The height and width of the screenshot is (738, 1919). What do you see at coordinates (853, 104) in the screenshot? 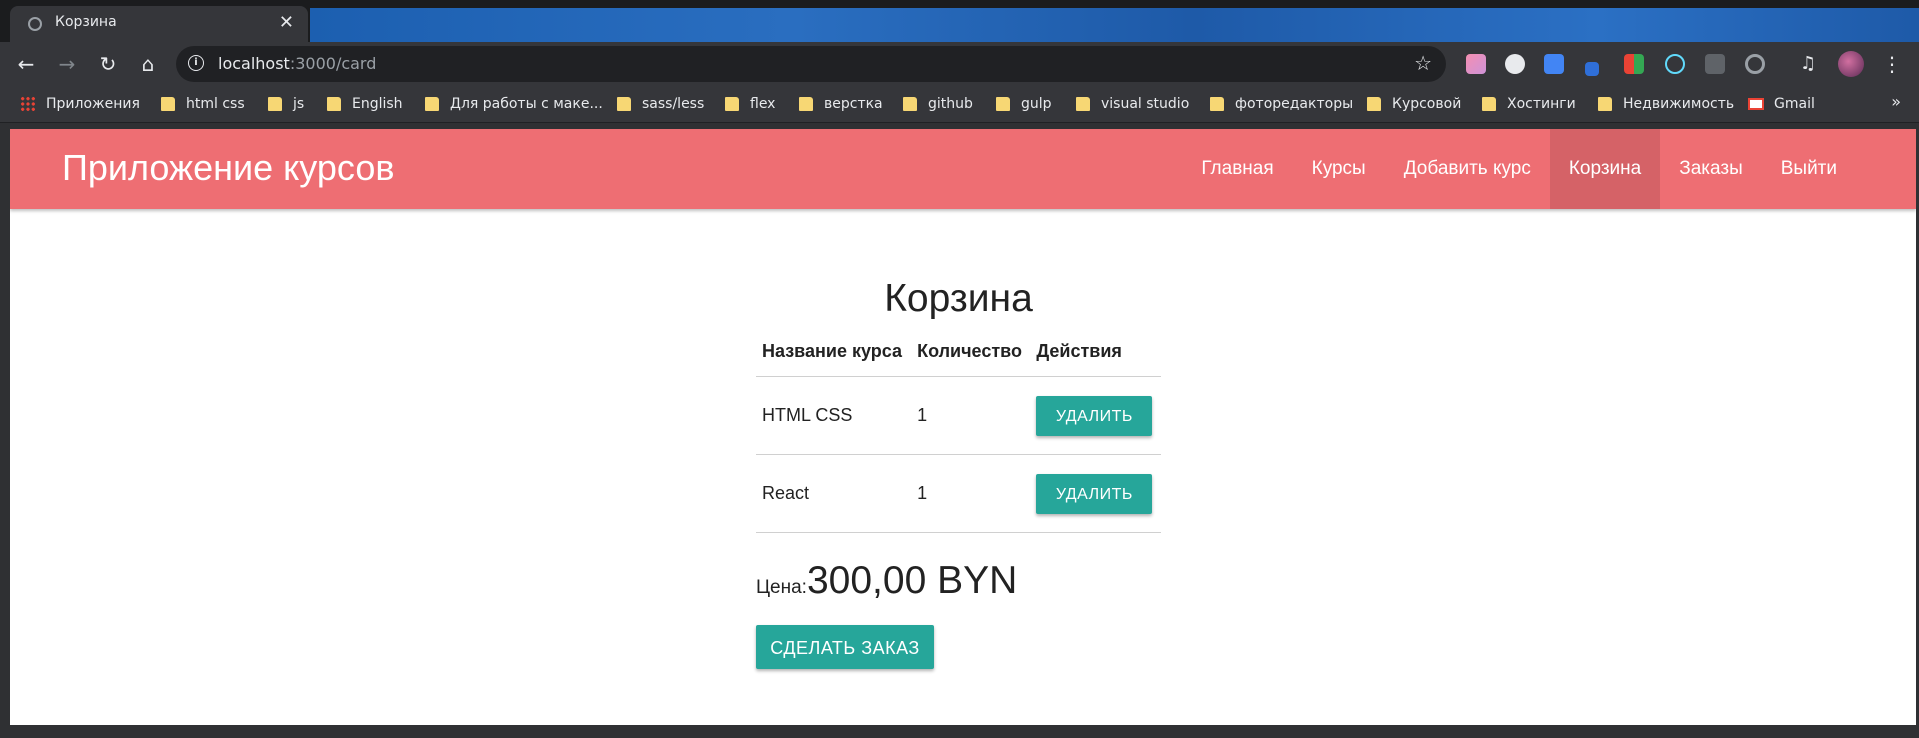
I see `bookmark-label: верстка` at bounding box center [853, 104].